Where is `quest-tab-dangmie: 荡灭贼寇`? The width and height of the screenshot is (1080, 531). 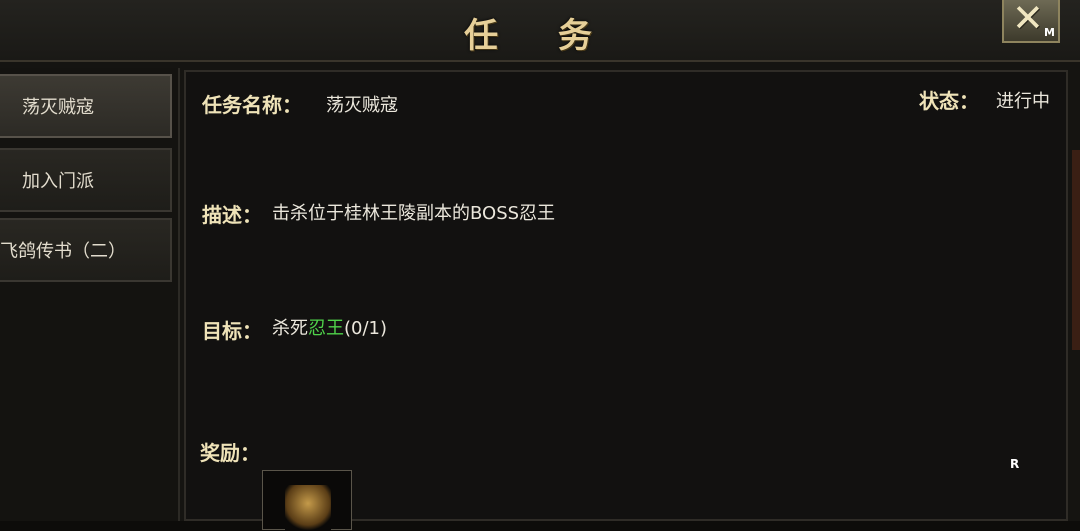
quest-tab-dangmie: 荡灭贼寇 is located at coordinates (86, 106).